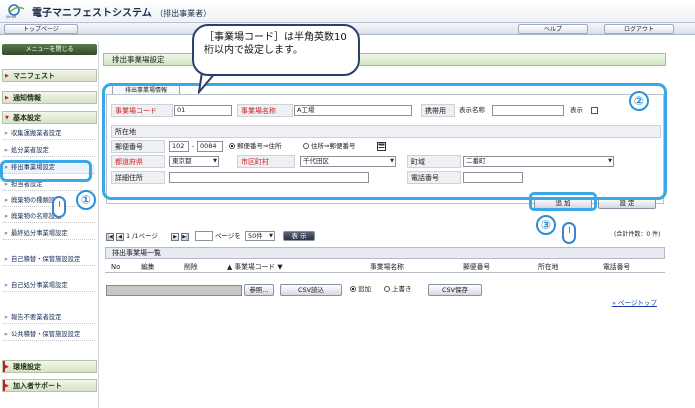 The image size is (695, 408). What do you see at coordinates (49, 287) in the screenshot?
I see `sidebar-item-self-disposal: 自己処分事業場設定` at bounding box center [49, 287].